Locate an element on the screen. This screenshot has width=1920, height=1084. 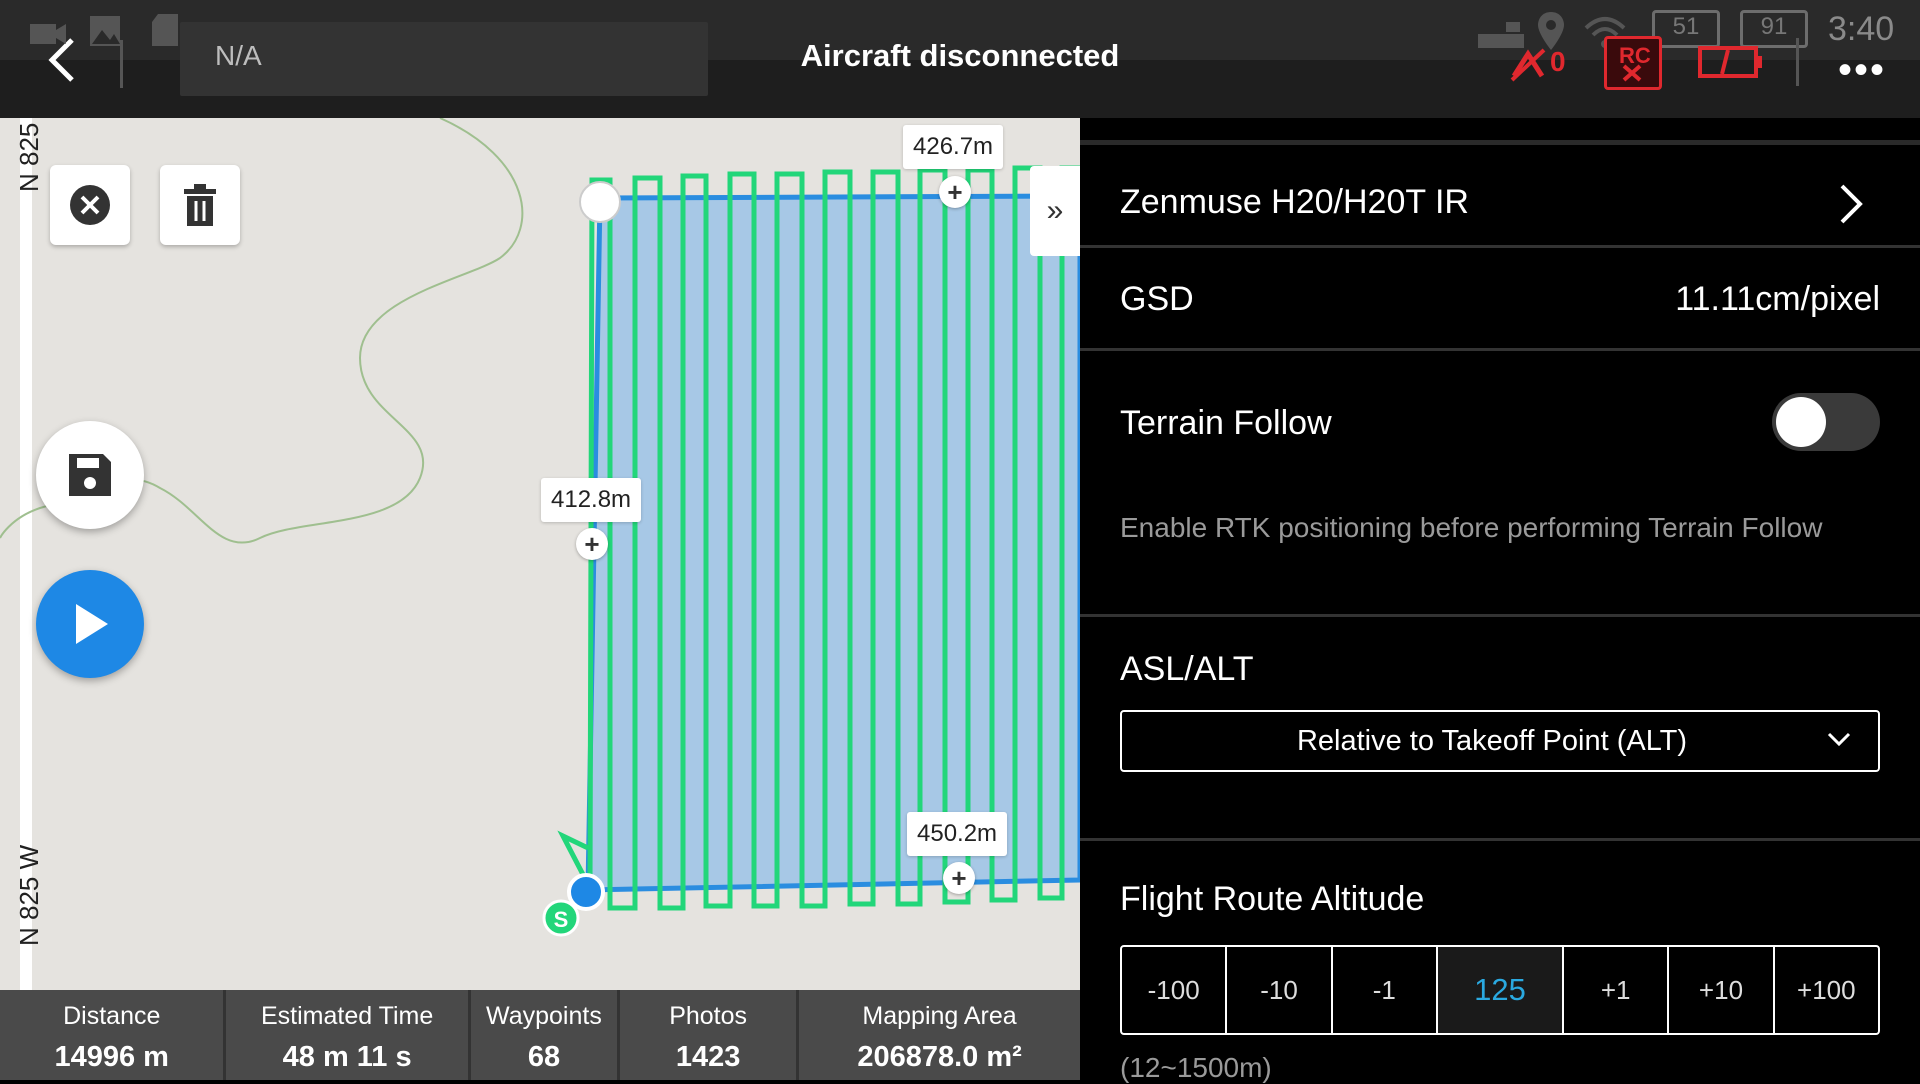
terrain-follow-toggle is located at coordinates (1826, 422).